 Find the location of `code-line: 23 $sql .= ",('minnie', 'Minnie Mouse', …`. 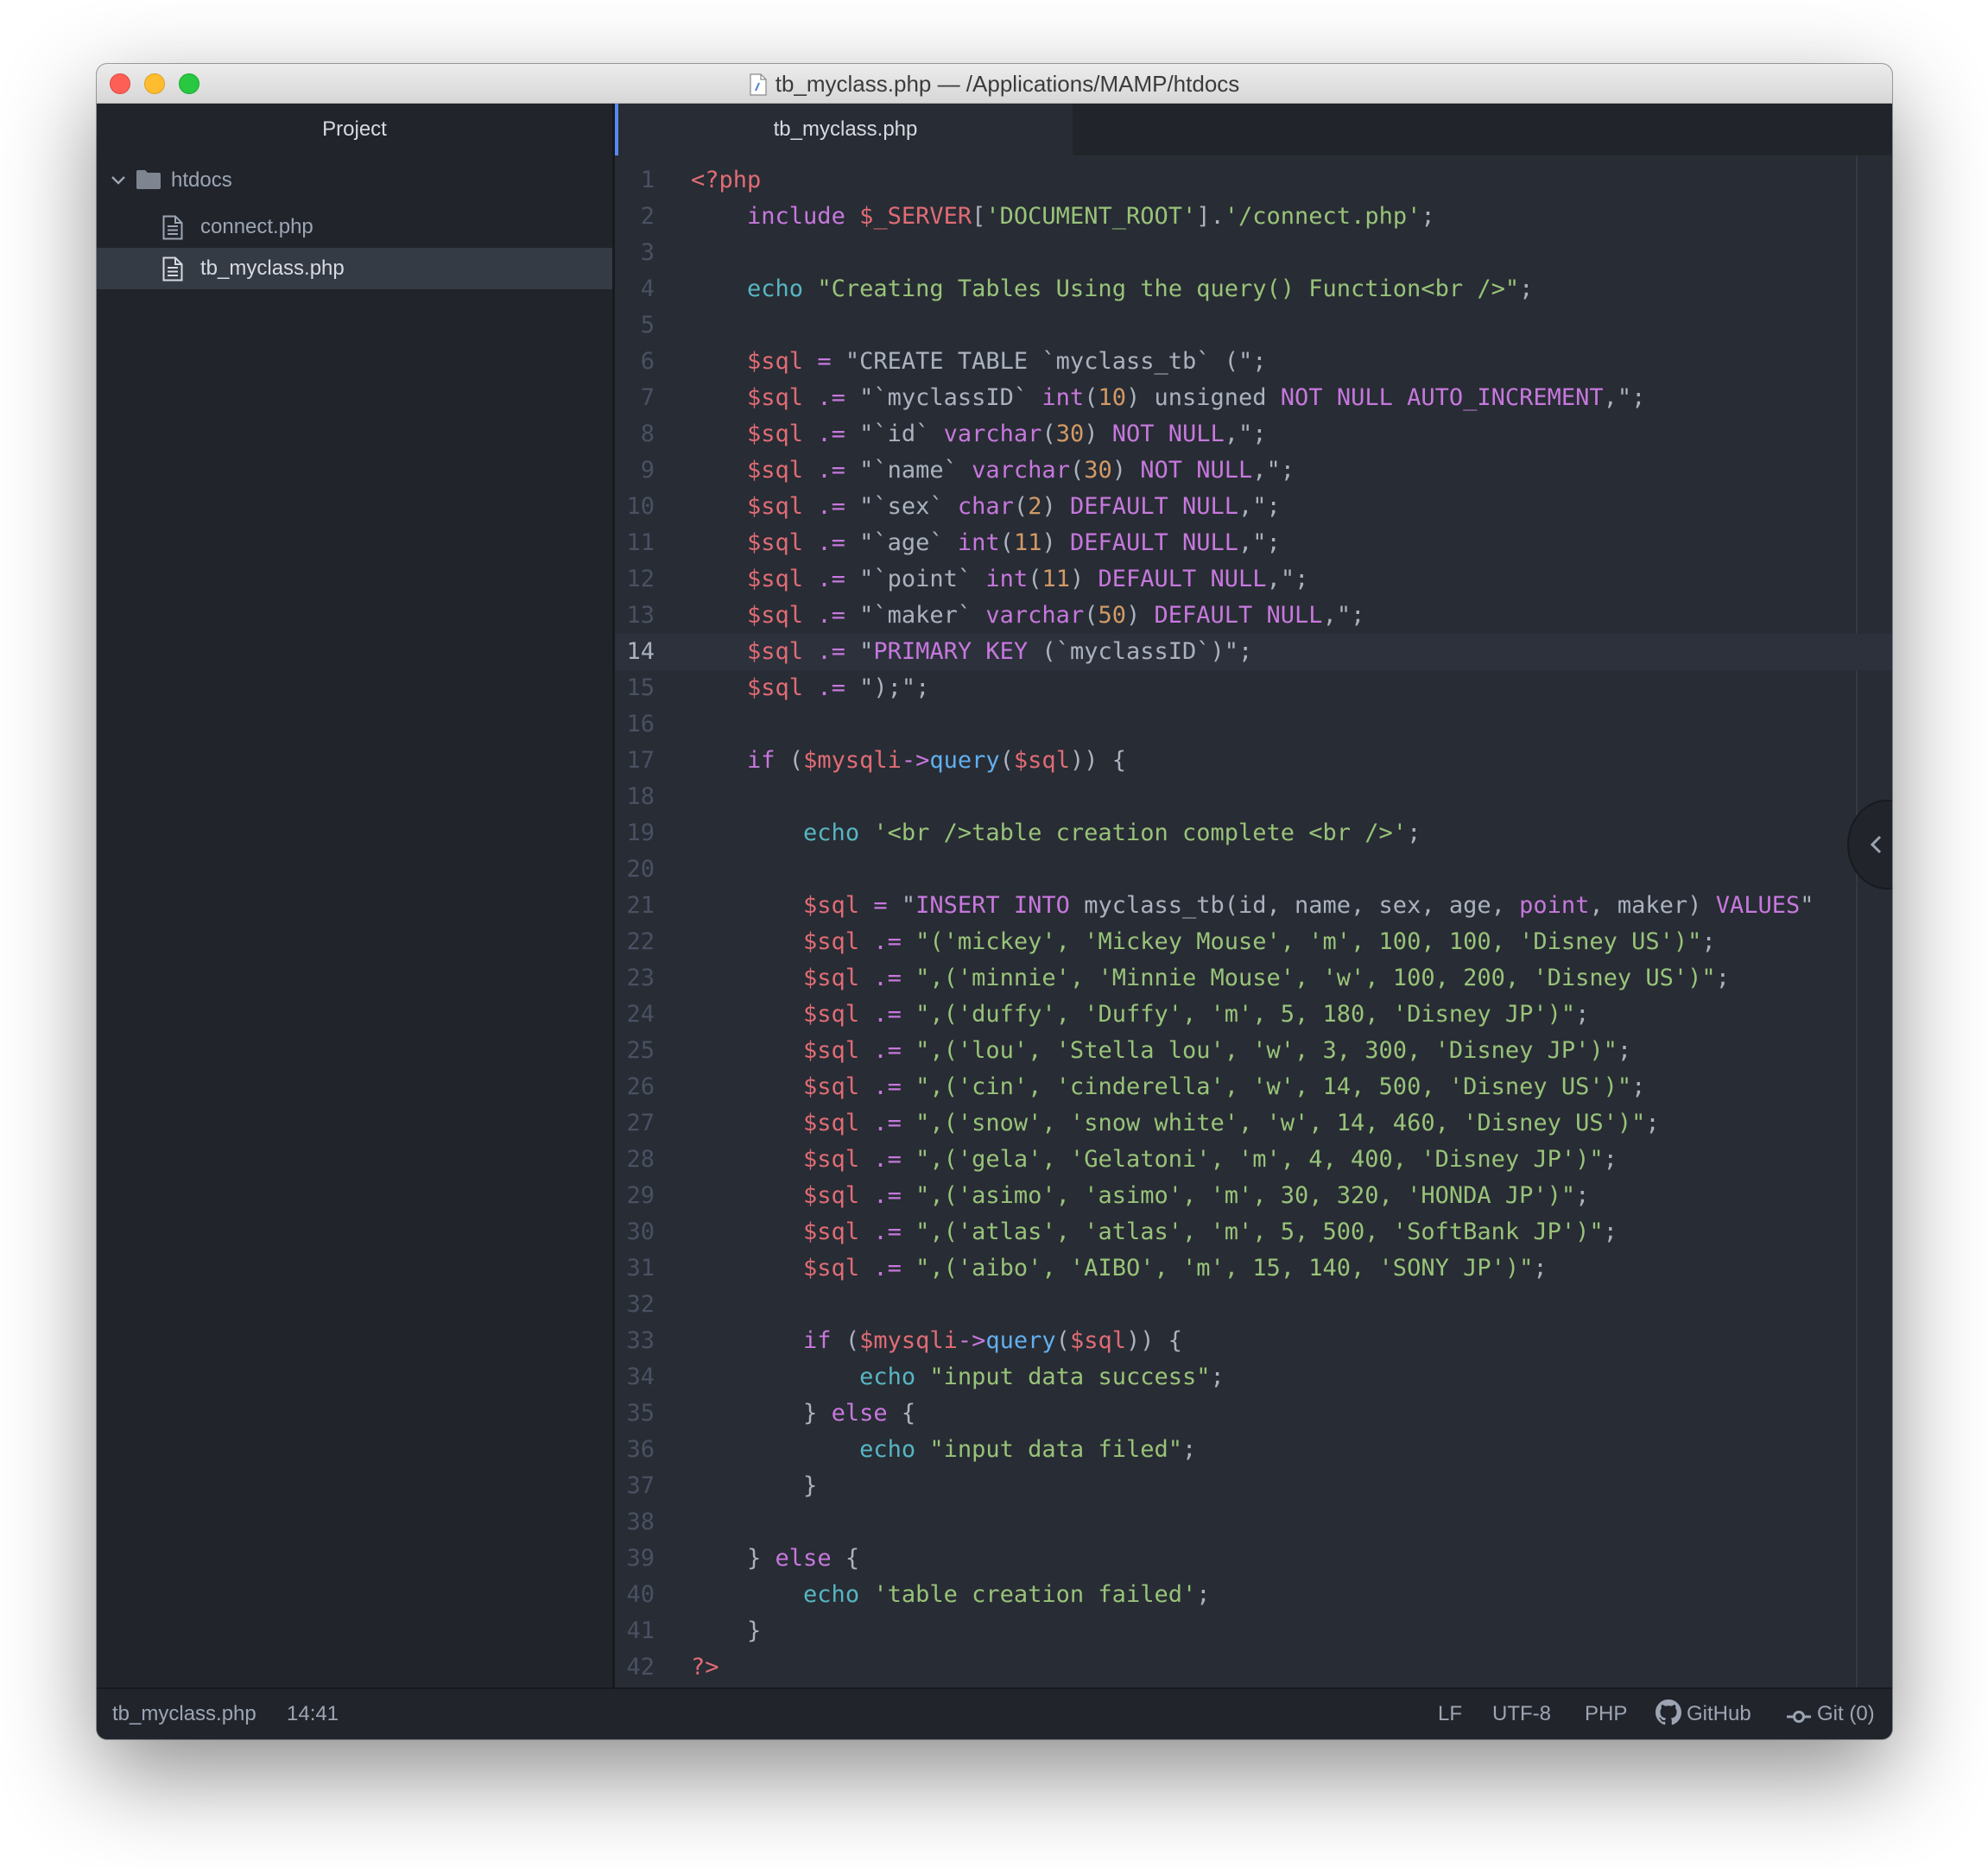

code-line: 23 $sql .= ",('minnie', 'Minnie Mouse', … is located at coordinates (1253, 979).